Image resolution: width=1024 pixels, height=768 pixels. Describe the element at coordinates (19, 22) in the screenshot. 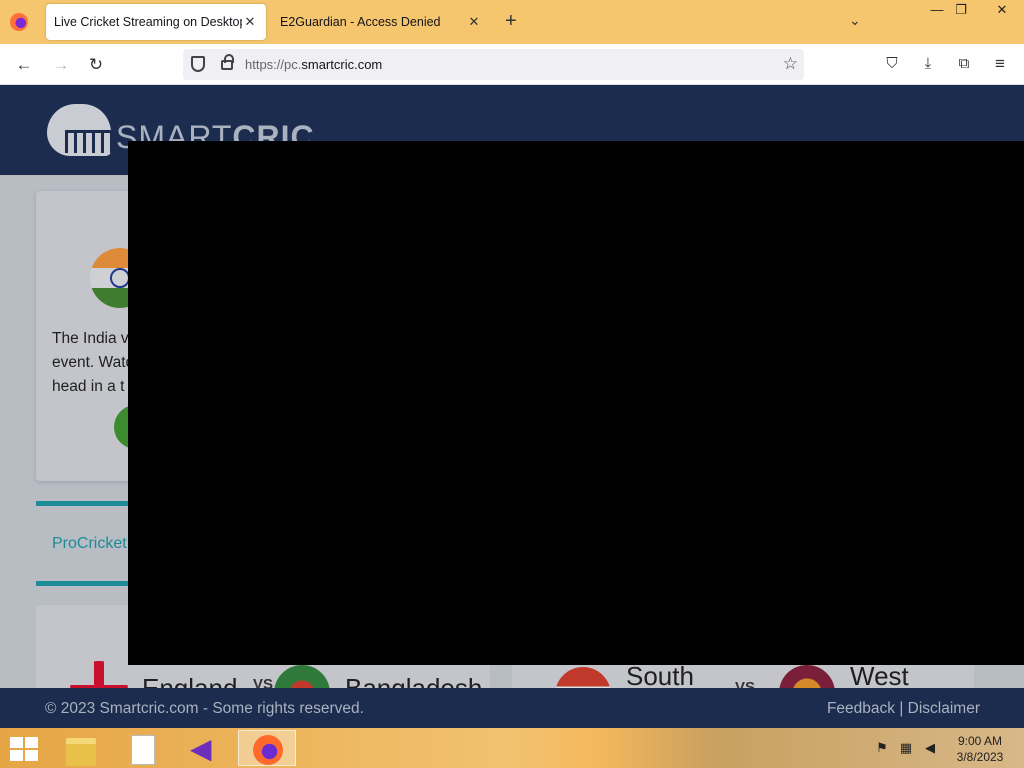

I see `firefox-icon` at that location.